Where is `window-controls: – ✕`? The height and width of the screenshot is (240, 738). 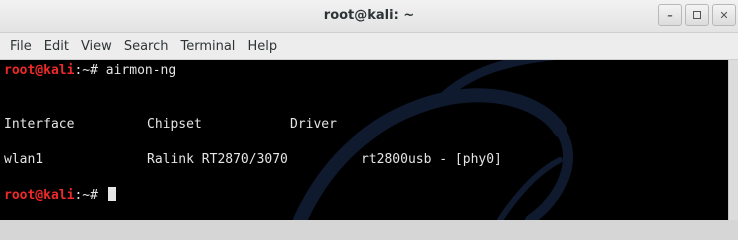
window-controls: – ✕ is located at coordinates (697, 15).